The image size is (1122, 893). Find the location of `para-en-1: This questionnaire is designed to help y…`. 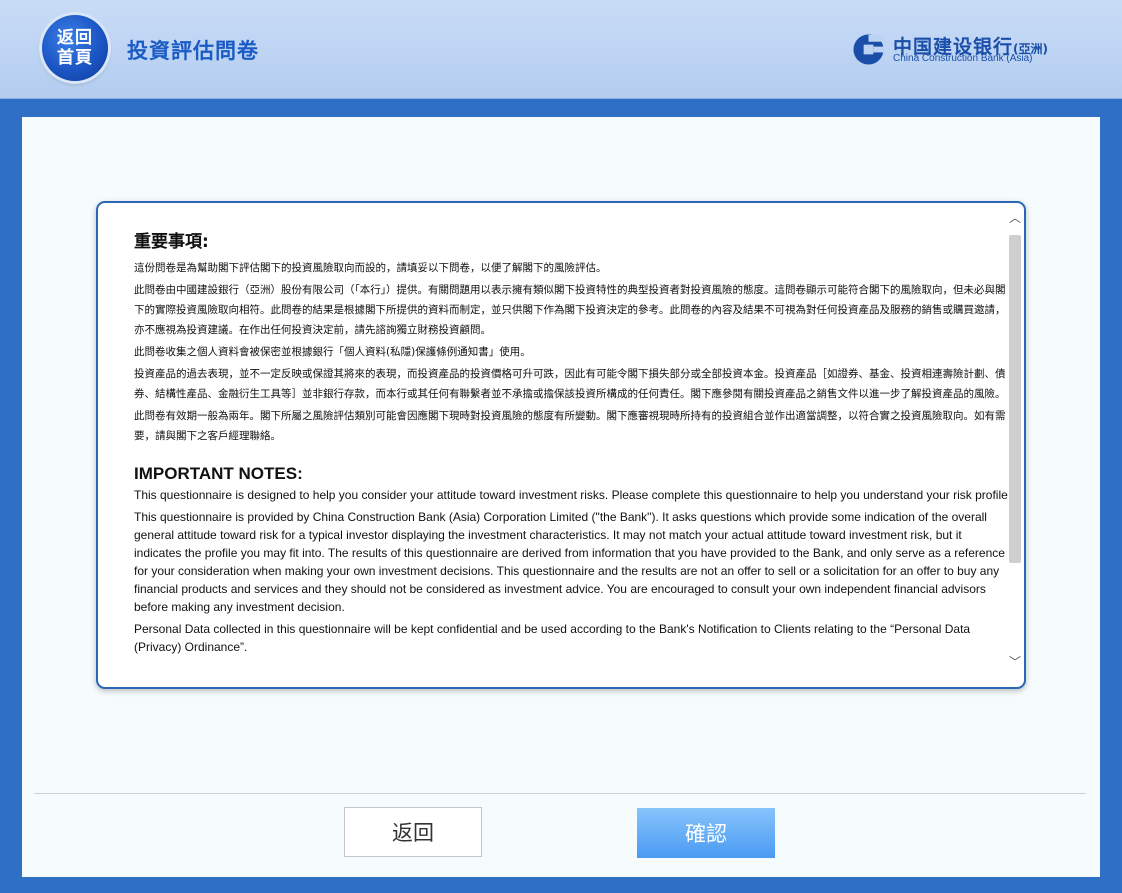

para-en-1: This questionnaire is designed to help y… is located at coordinates (573, 495).